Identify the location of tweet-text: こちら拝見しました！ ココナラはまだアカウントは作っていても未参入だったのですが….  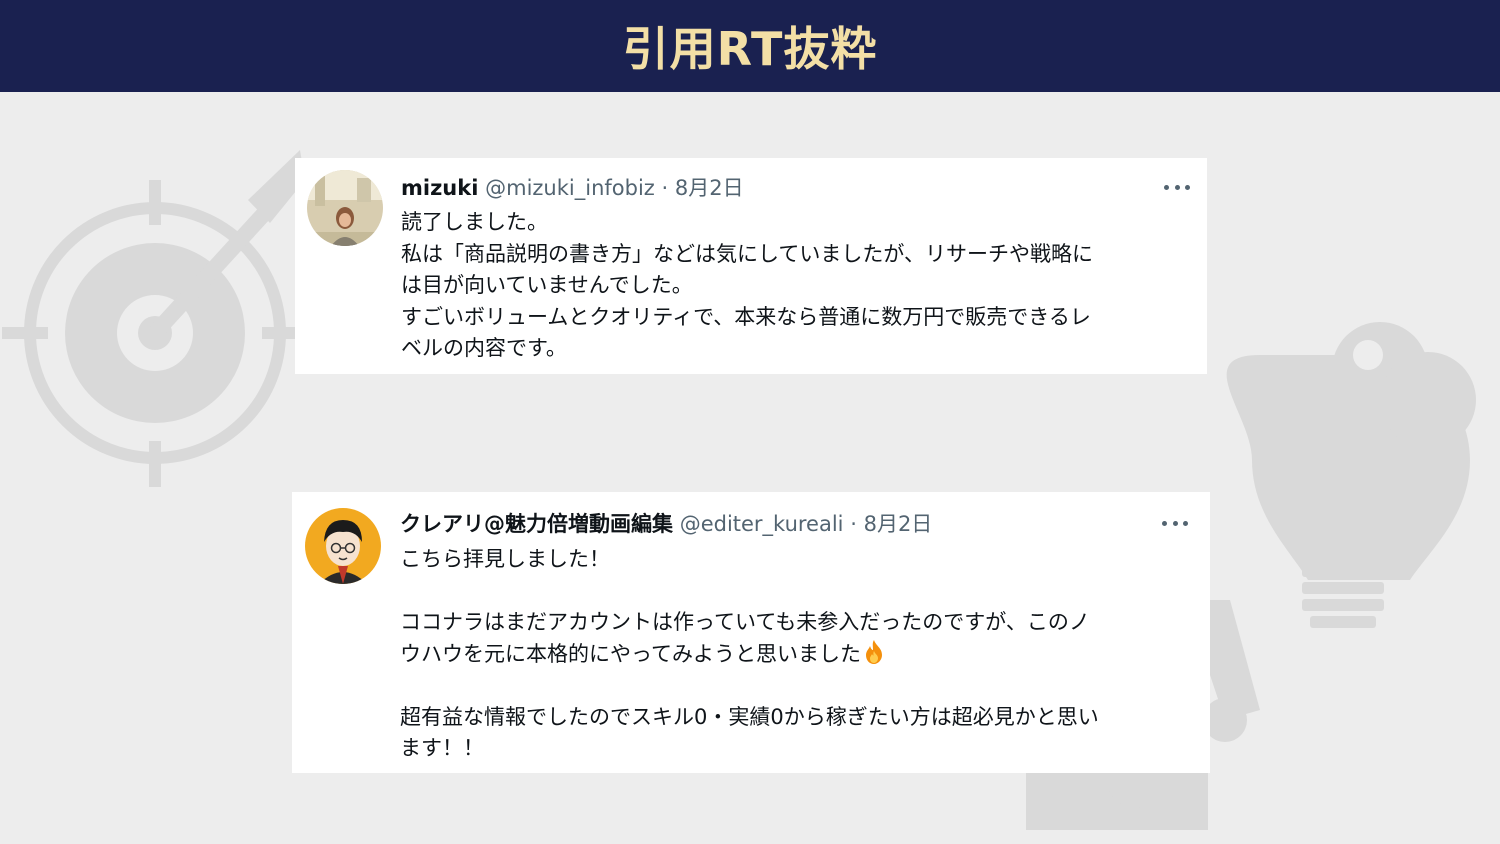
(749, 654).